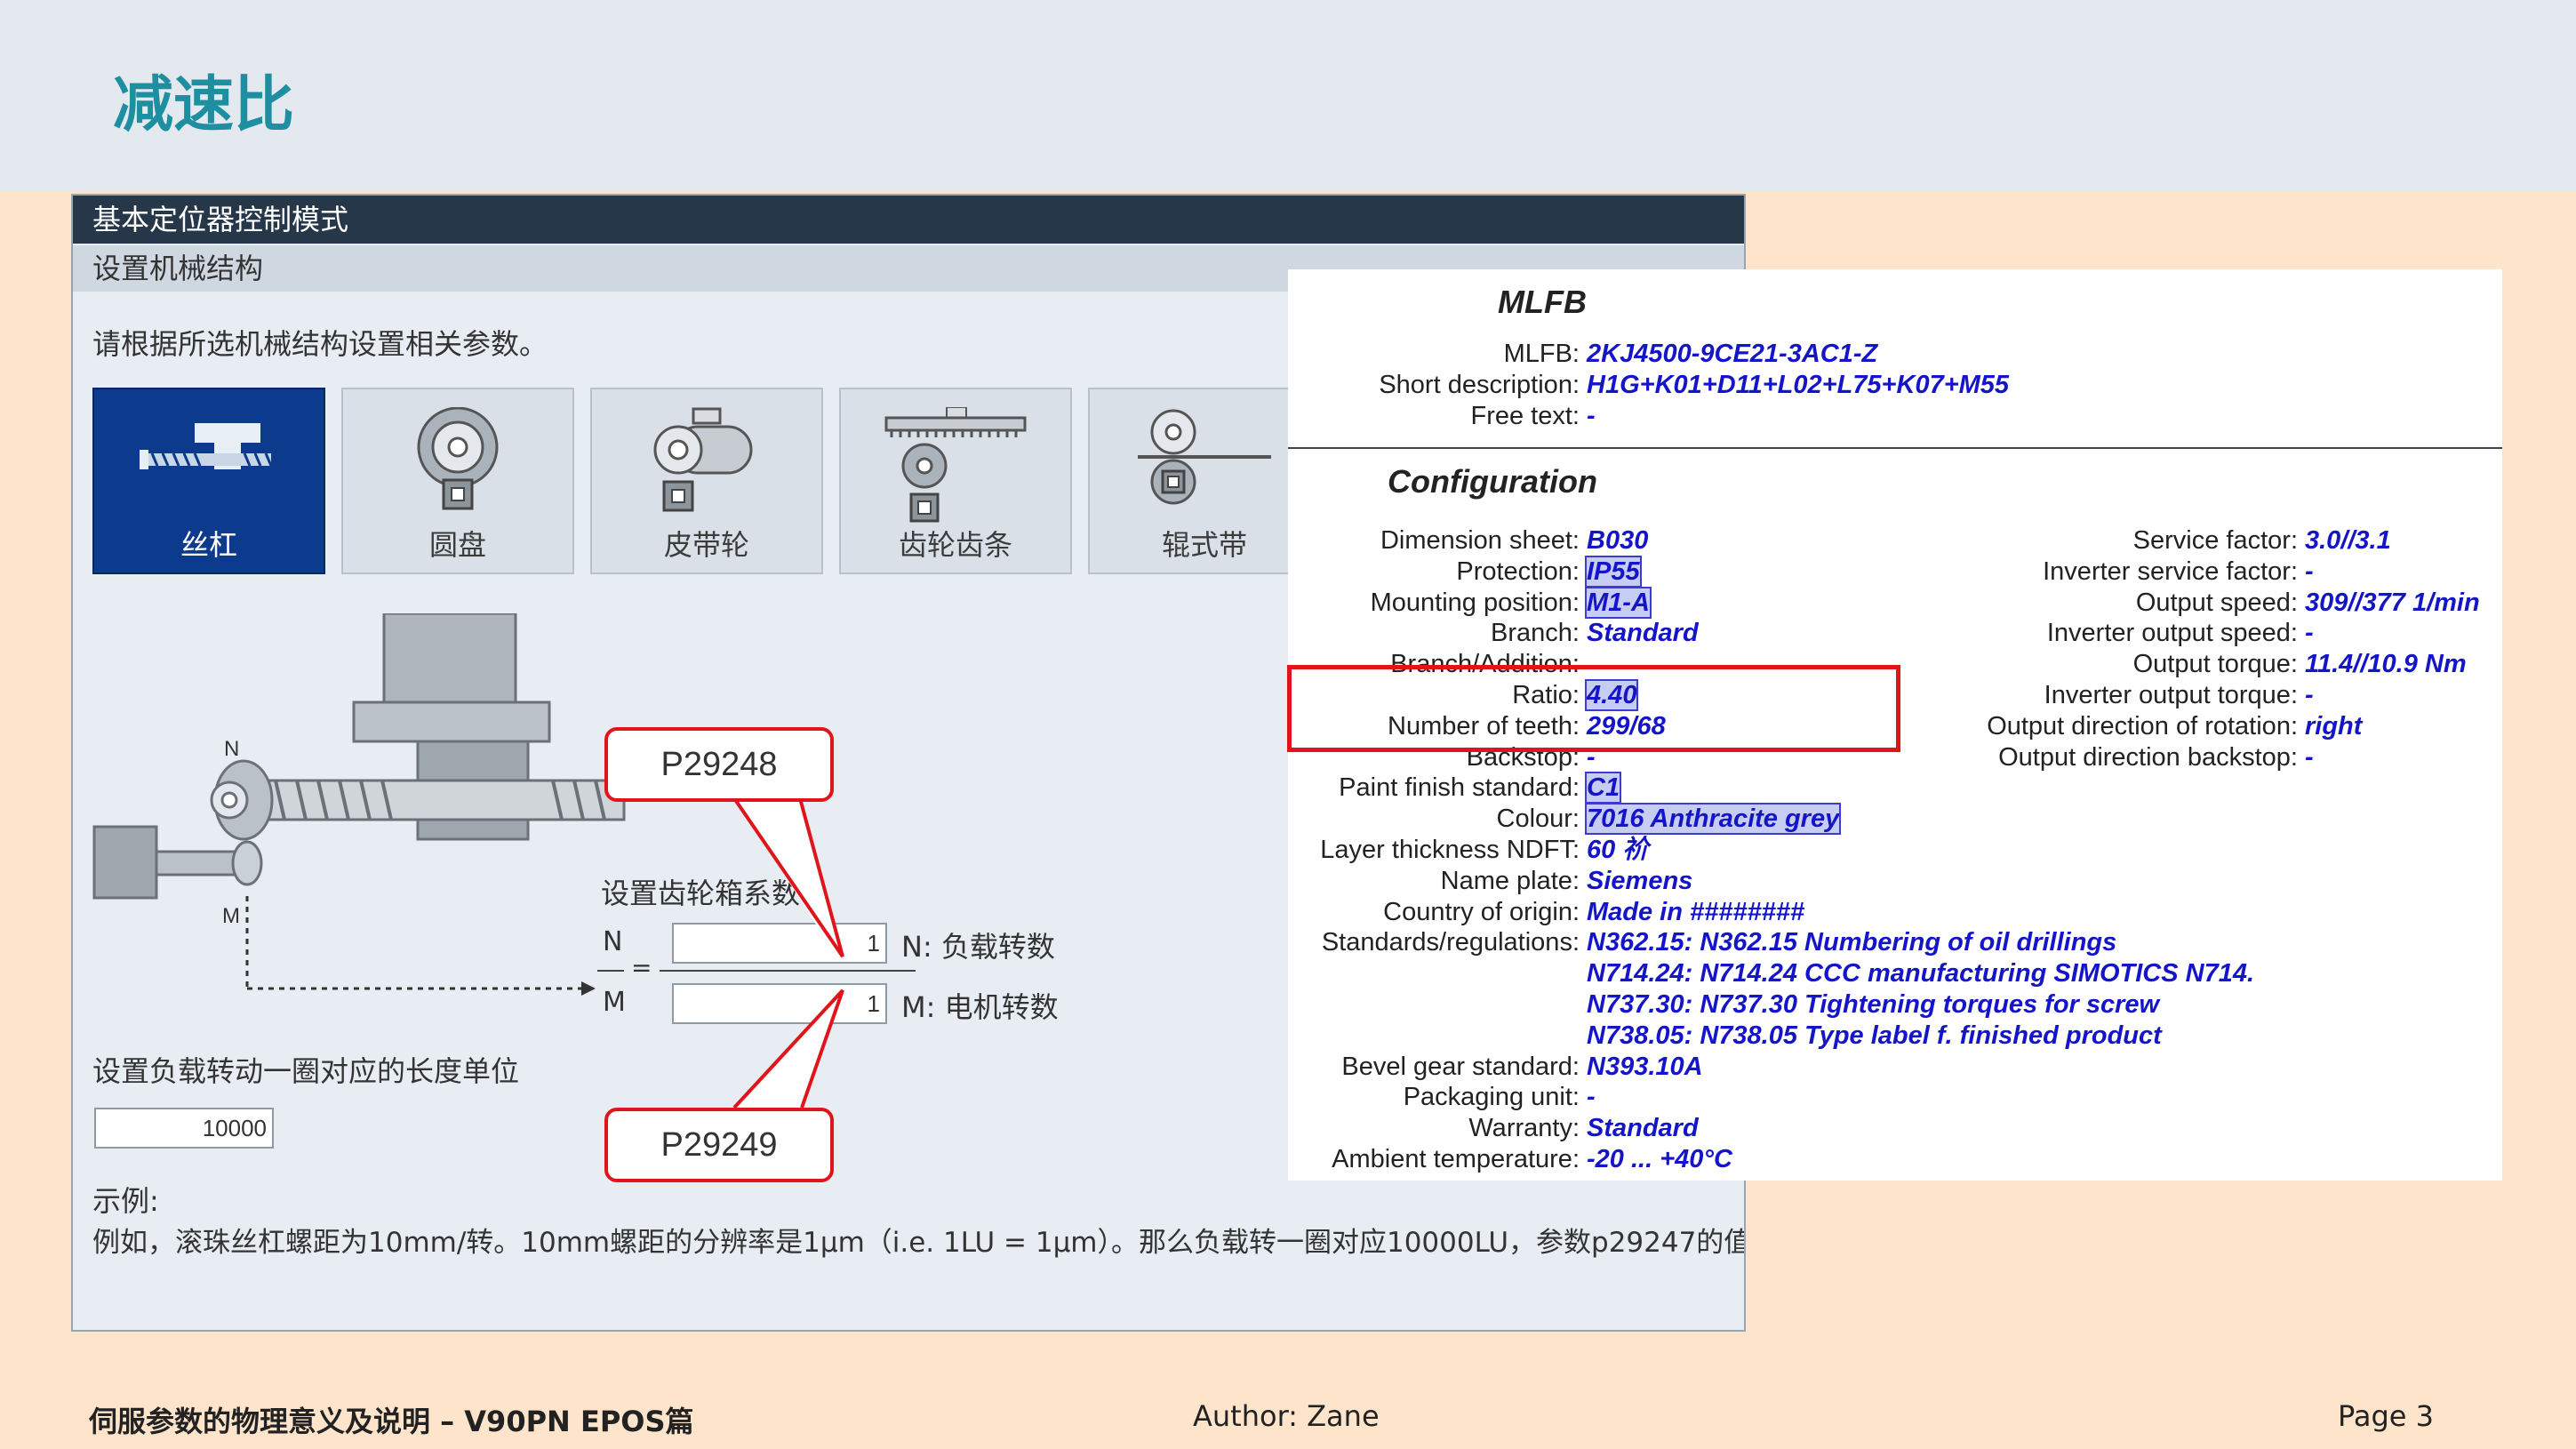 The image size is (2576, 1449). What do you see at coordinates (1524, 1128) in the screenshot?
I see `config-label: Warranty:` at bounding box center [1524, 1128].